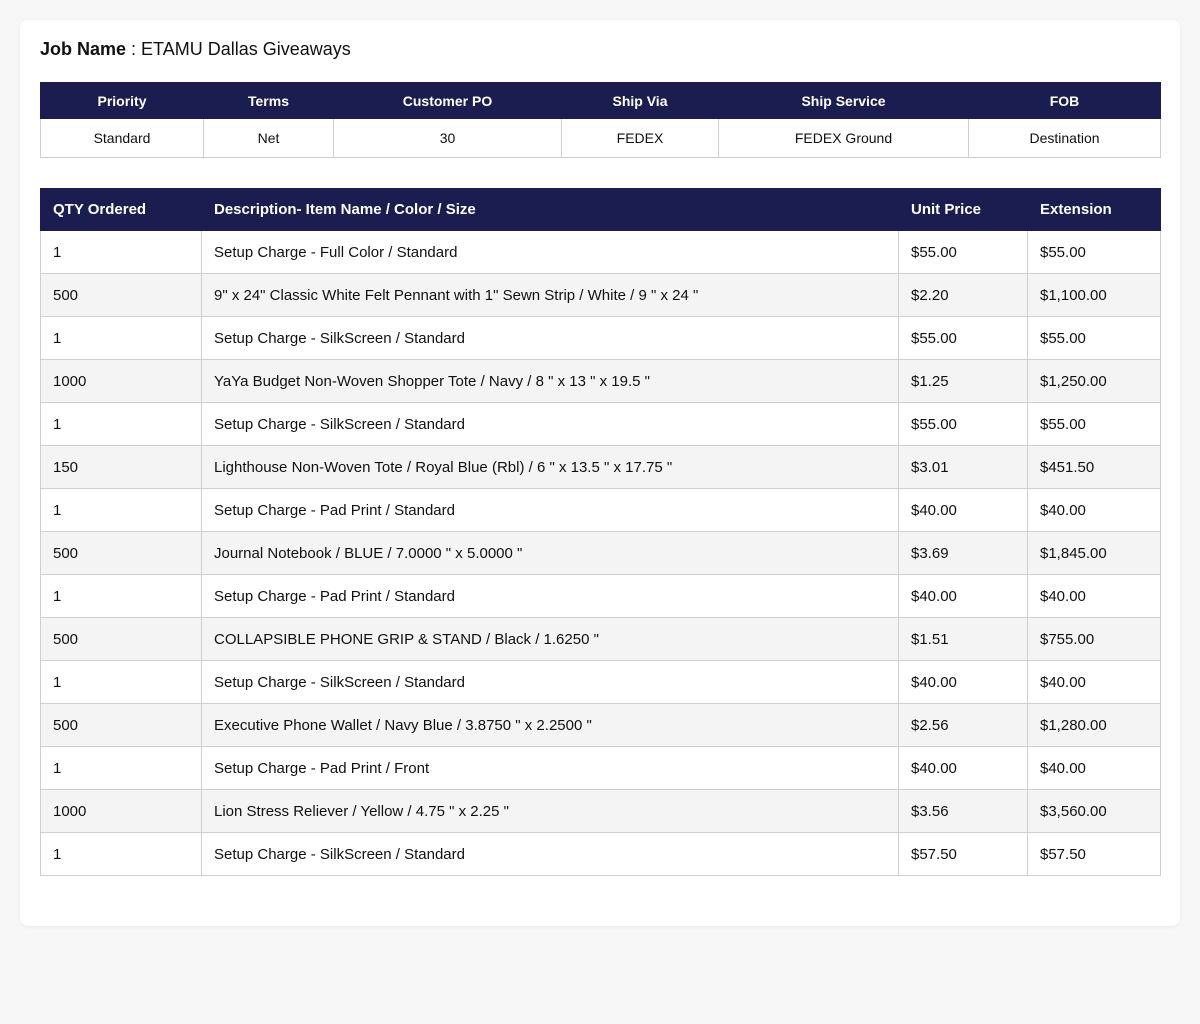 The width and height of the screenshot is (1200, 1024). What do you see at coordinates (1094, 639) in the screenshot?
I see `cell-extension: $755.00` at bounding box center [1094, 639].